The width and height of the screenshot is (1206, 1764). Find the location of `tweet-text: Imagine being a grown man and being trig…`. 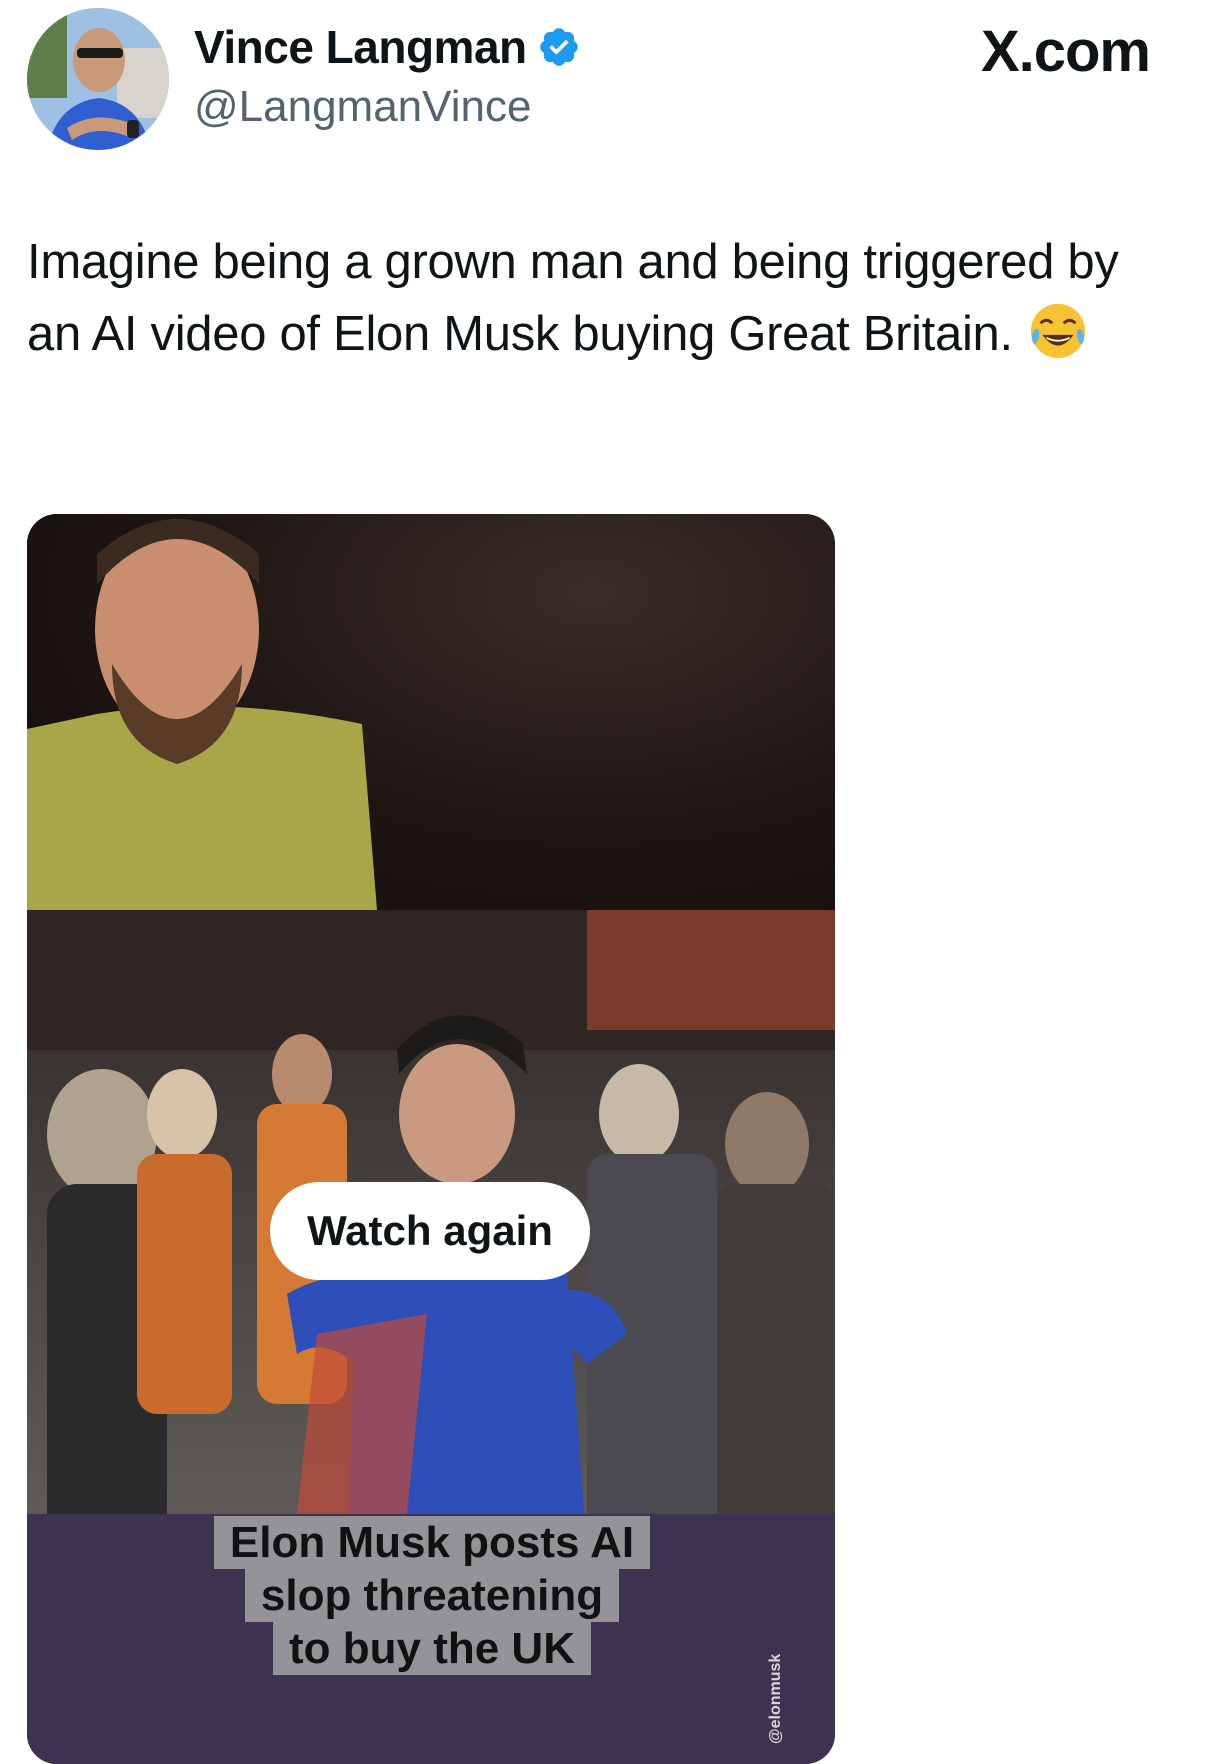

tweet-text: Imagine being a grown man and being trig… is located at coordinates (602, 298).